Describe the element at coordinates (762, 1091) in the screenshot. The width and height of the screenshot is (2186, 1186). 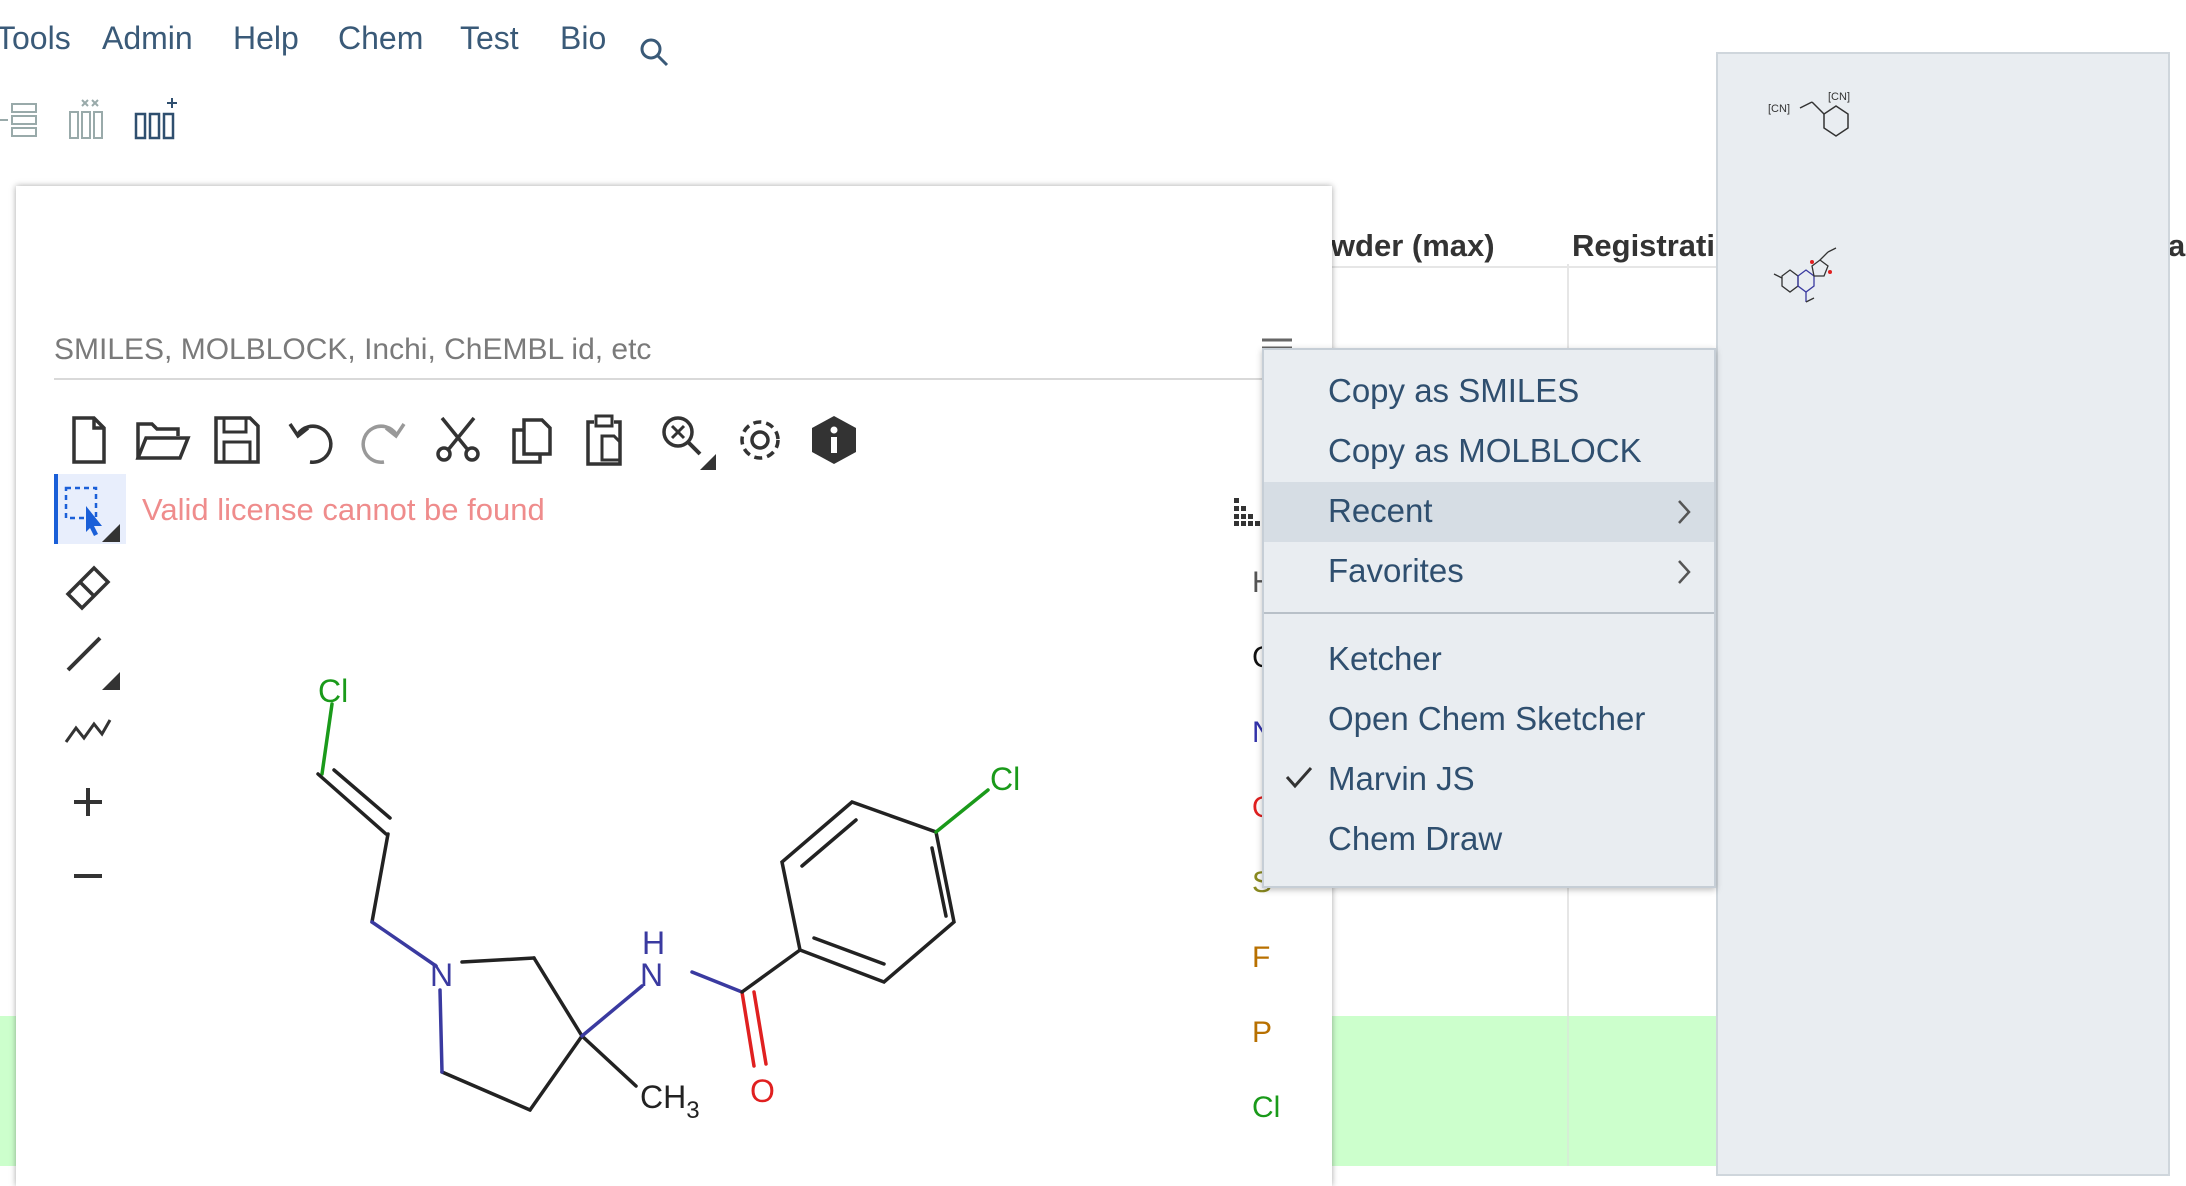
I see `atom-label-o: O` at that location.